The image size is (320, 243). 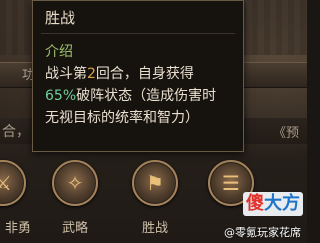 I want to click on skill-slot-shengzhan: ⚑, so click(x=155, y=183).